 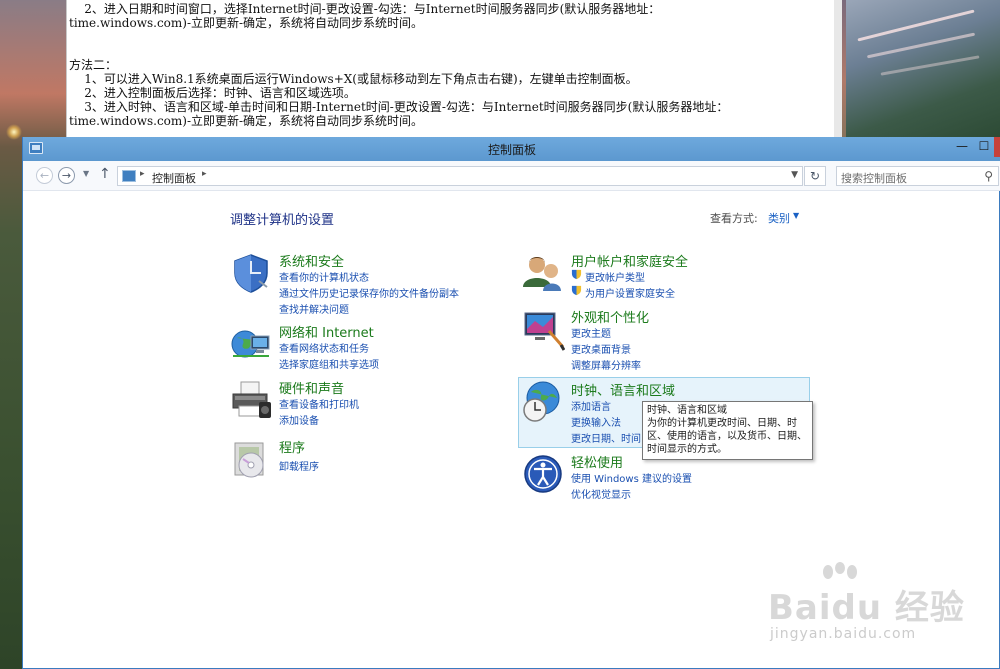 I want to click on appearance-monitor-icon, so click(x=543, y=329).